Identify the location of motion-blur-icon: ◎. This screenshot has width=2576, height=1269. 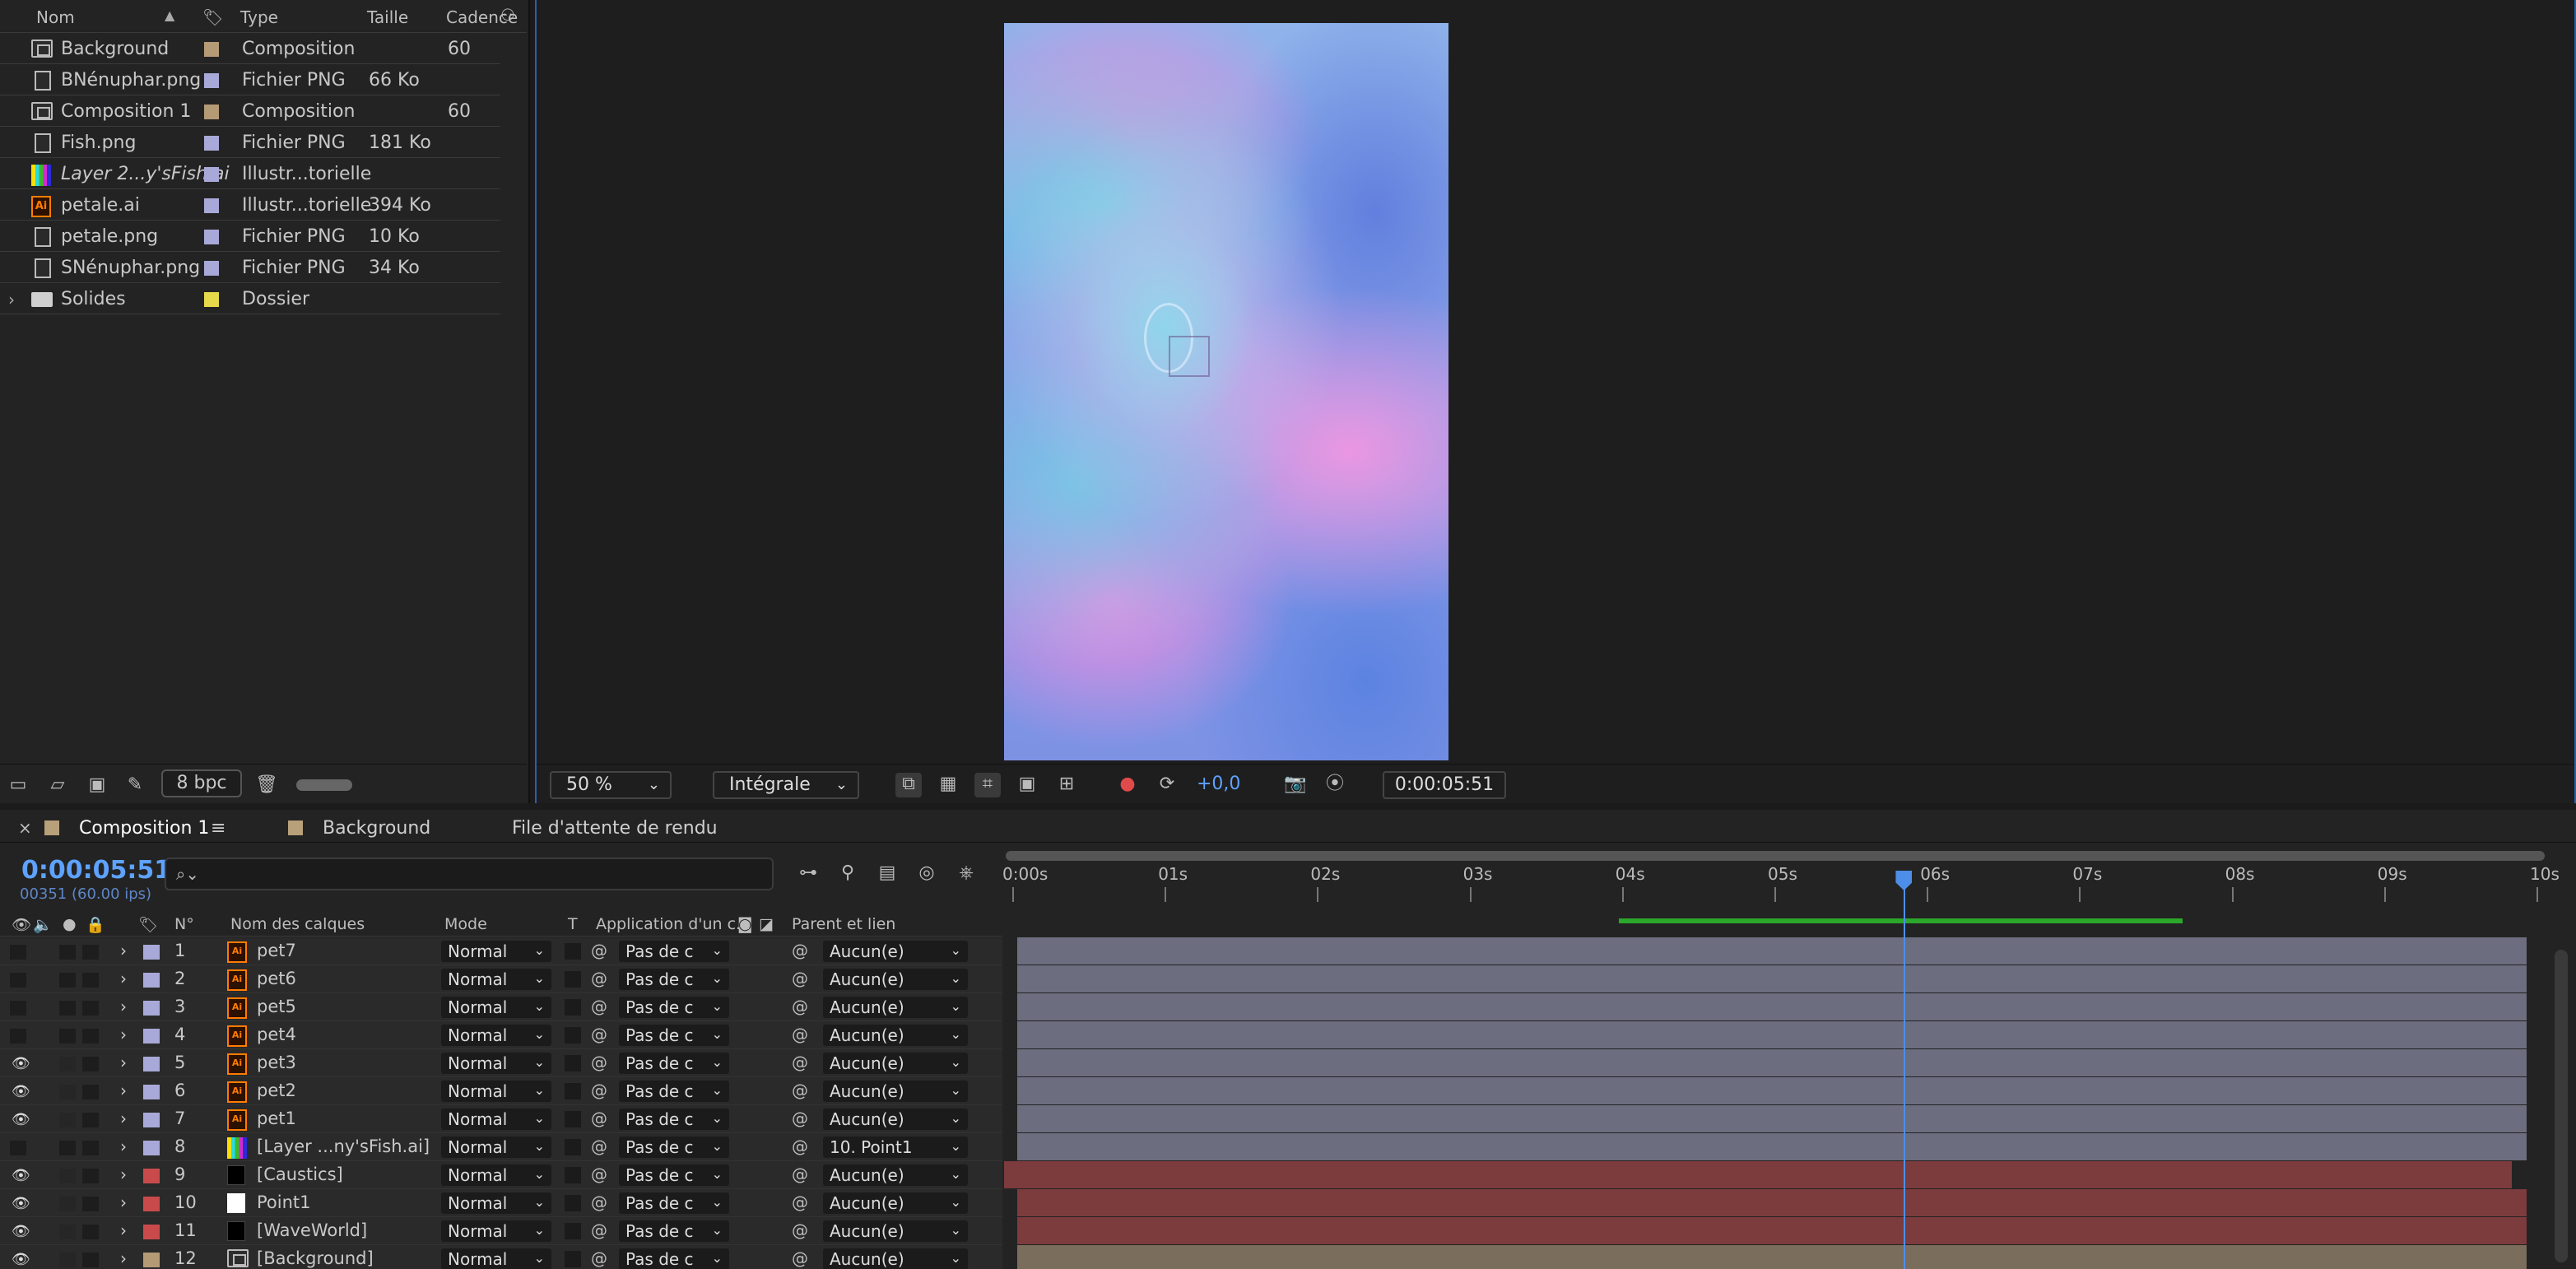
(927, 874).